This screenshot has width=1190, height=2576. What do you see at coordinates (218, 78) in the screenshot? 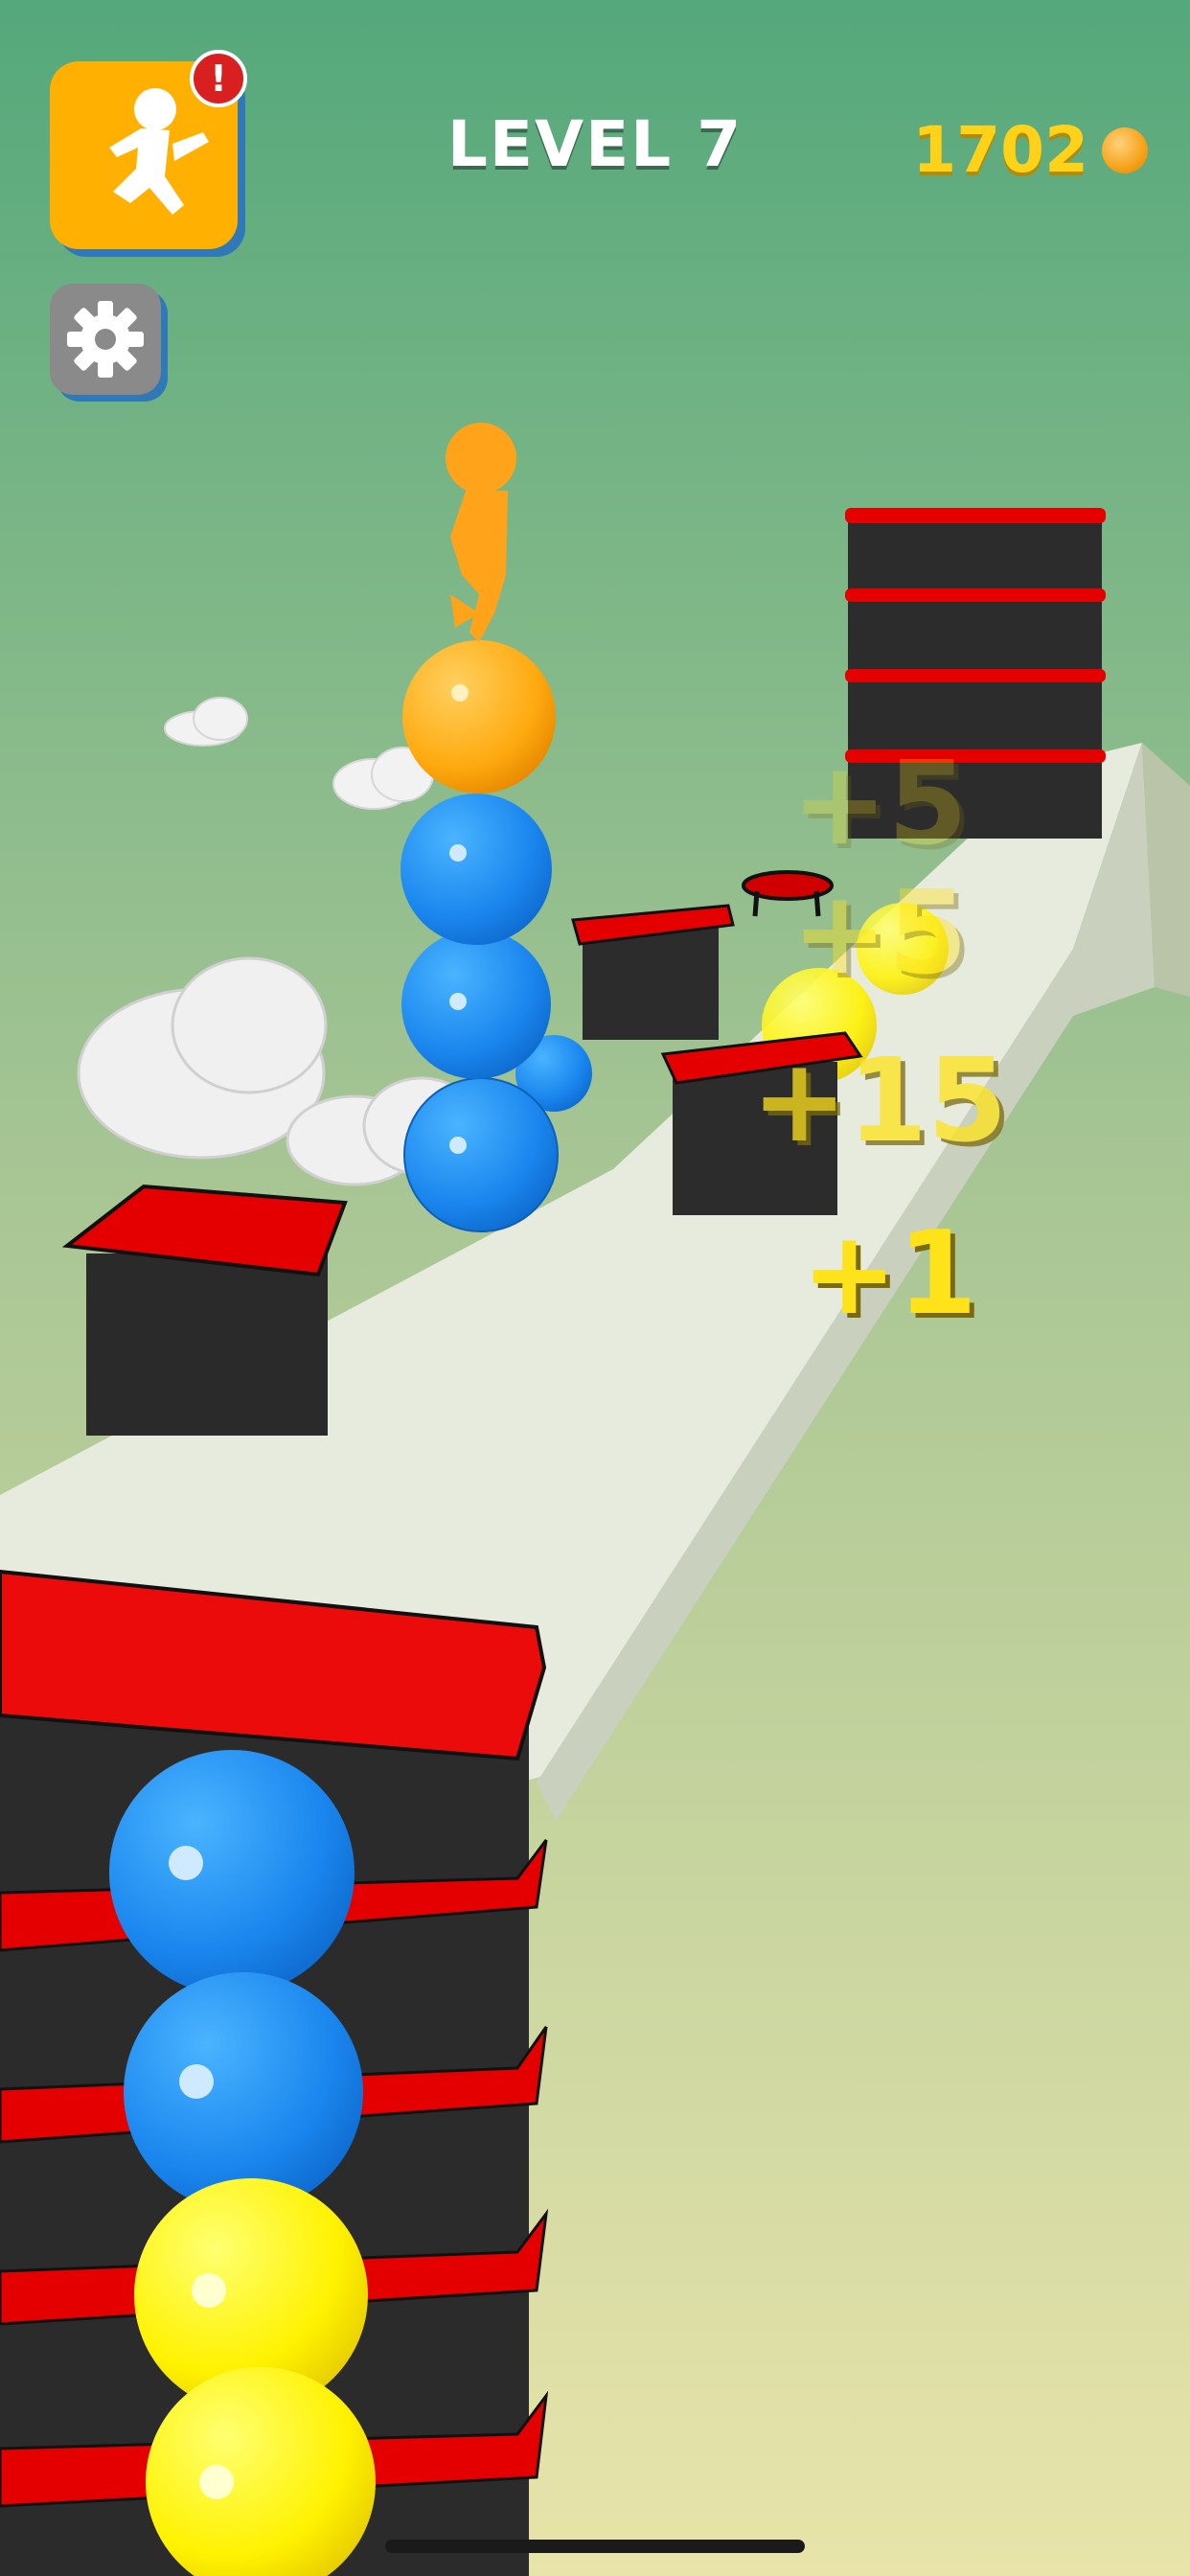
I see `notification-badge: !` at bounding box center [218, 78].